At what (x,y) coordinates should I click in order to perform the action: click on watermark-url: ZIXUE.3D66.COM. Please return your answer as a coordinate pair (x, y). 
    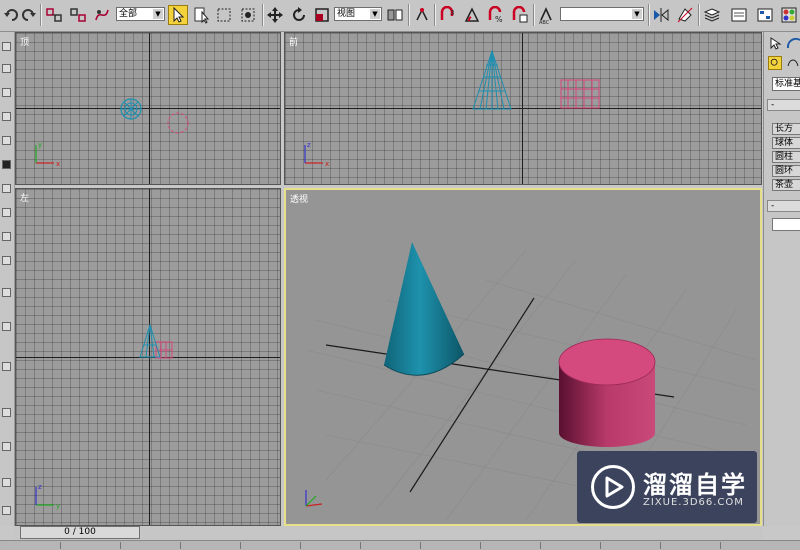
    Looking at the image, I should click on (693, 502).